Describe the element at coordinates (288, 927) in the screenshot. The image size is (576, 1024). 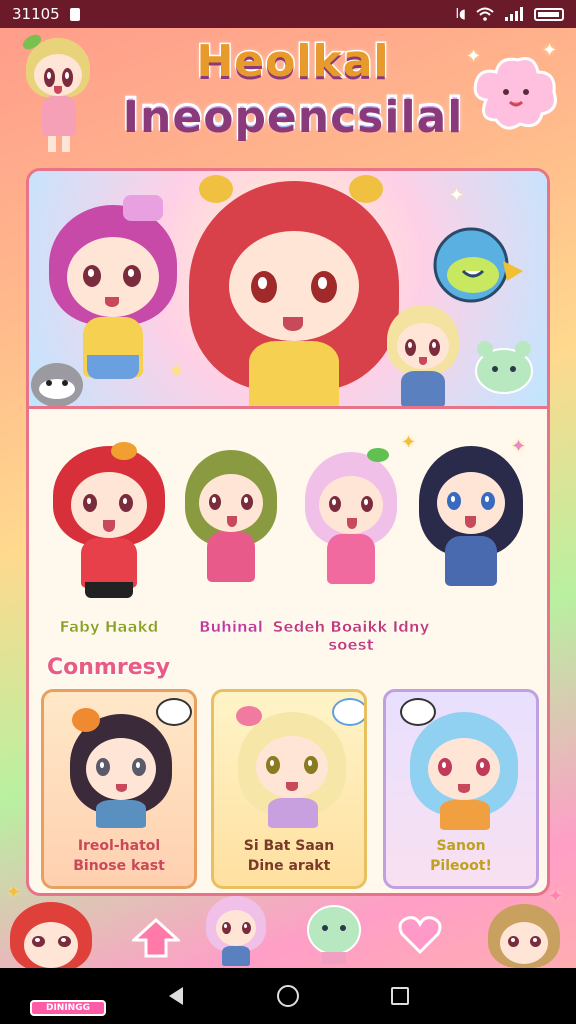
I see `bottom-deco-row: ✦ ✦` at that location.